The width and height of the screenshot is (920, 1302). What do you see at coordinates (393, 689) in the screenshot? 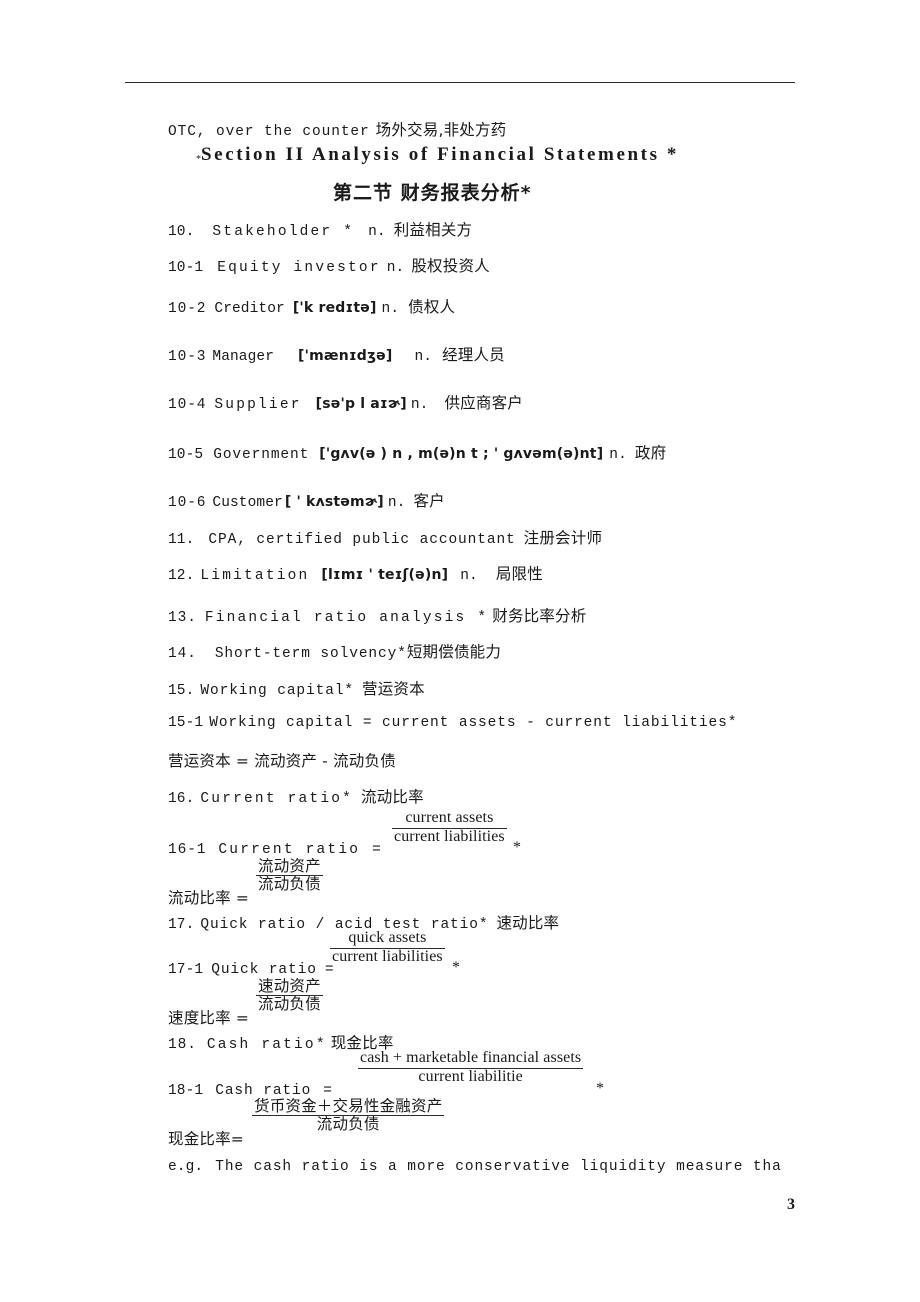
I see `entry-15-chinese: 营运资本` at bounding box center [393, 689].